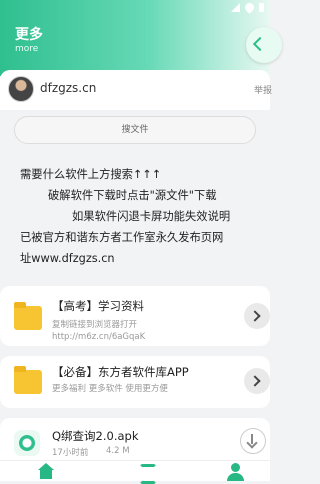 The width and height of the screenshot is (320, 484). I want to click on status-bar, so click(135, 8).